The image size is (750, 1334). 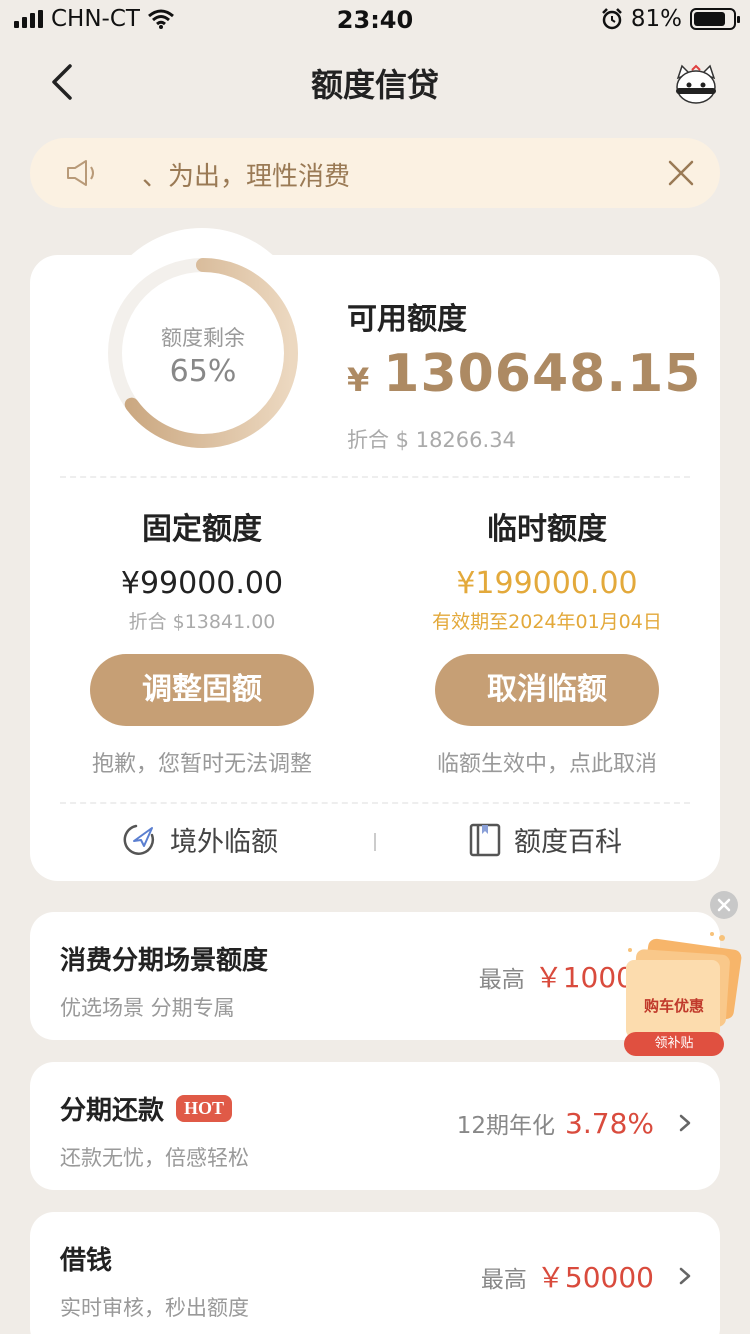 I want to click on temporary-title: 临时额度, so click(x=547, y=529).